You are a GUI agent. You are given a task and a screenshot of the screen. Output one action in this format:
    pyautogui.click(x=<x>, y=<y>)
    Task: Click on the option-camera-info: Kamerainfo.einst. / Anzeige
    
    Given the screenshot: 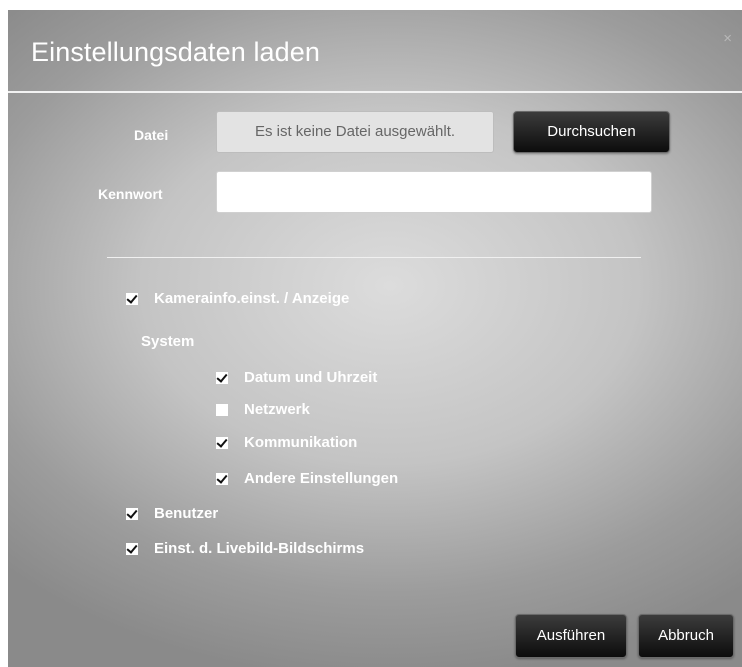 What is the action you would take?
    pyautogui.click(x=237, y=298)
    